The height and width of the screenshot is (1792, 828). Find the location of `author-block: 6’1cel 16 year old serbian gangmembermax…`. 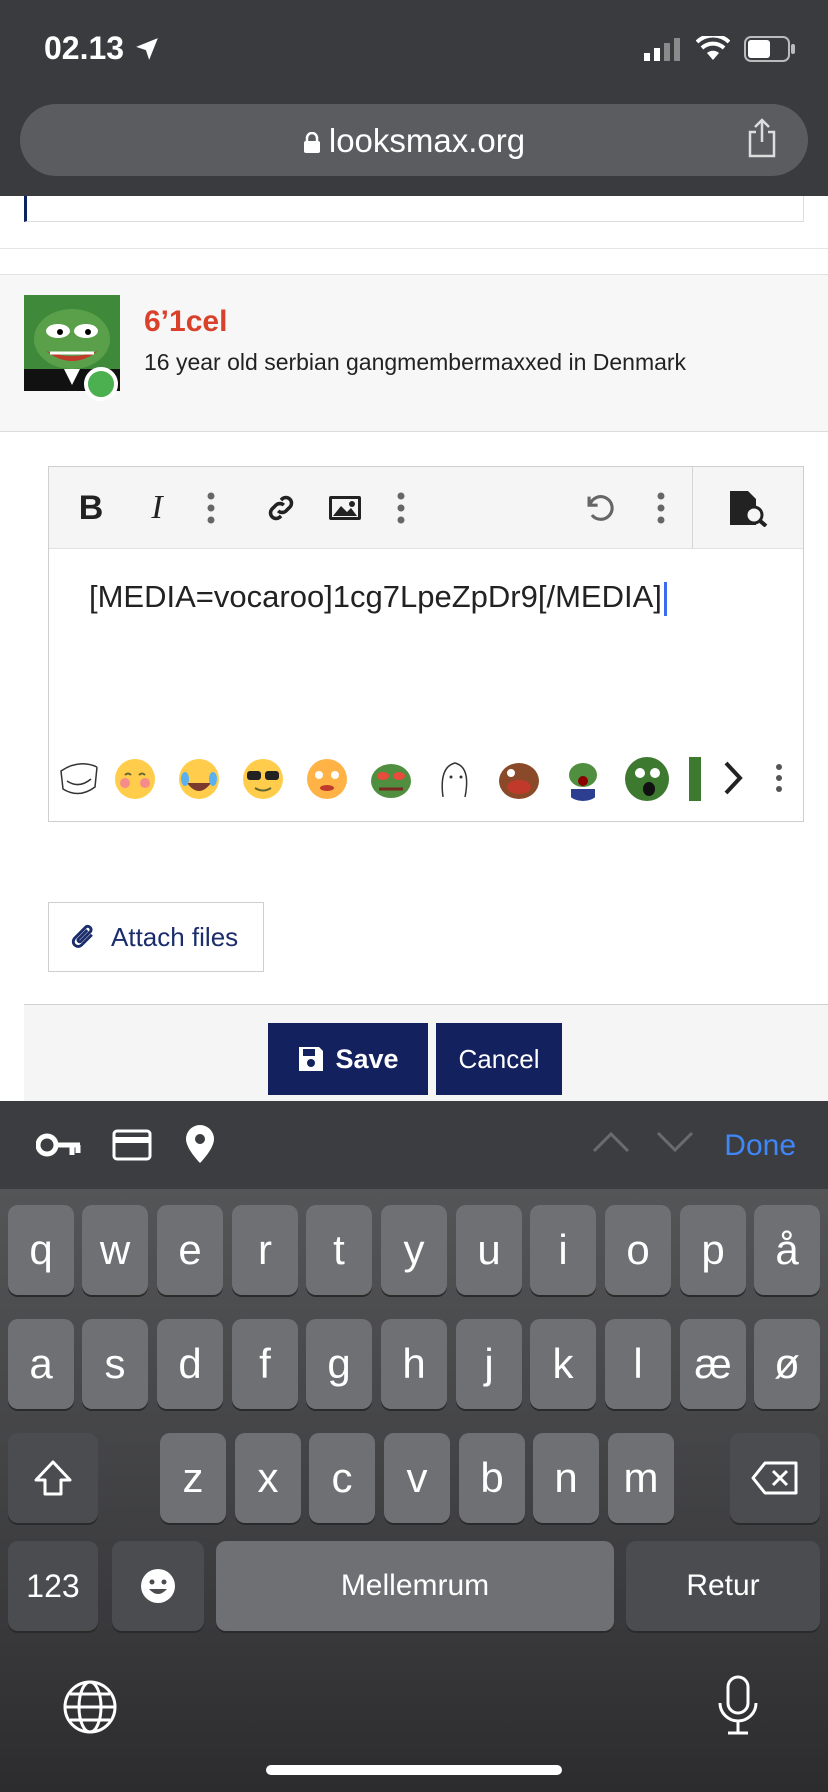

author-block: 6’1cel 16 year old serbian gangmembermax… is located at coordinates (414, 393).